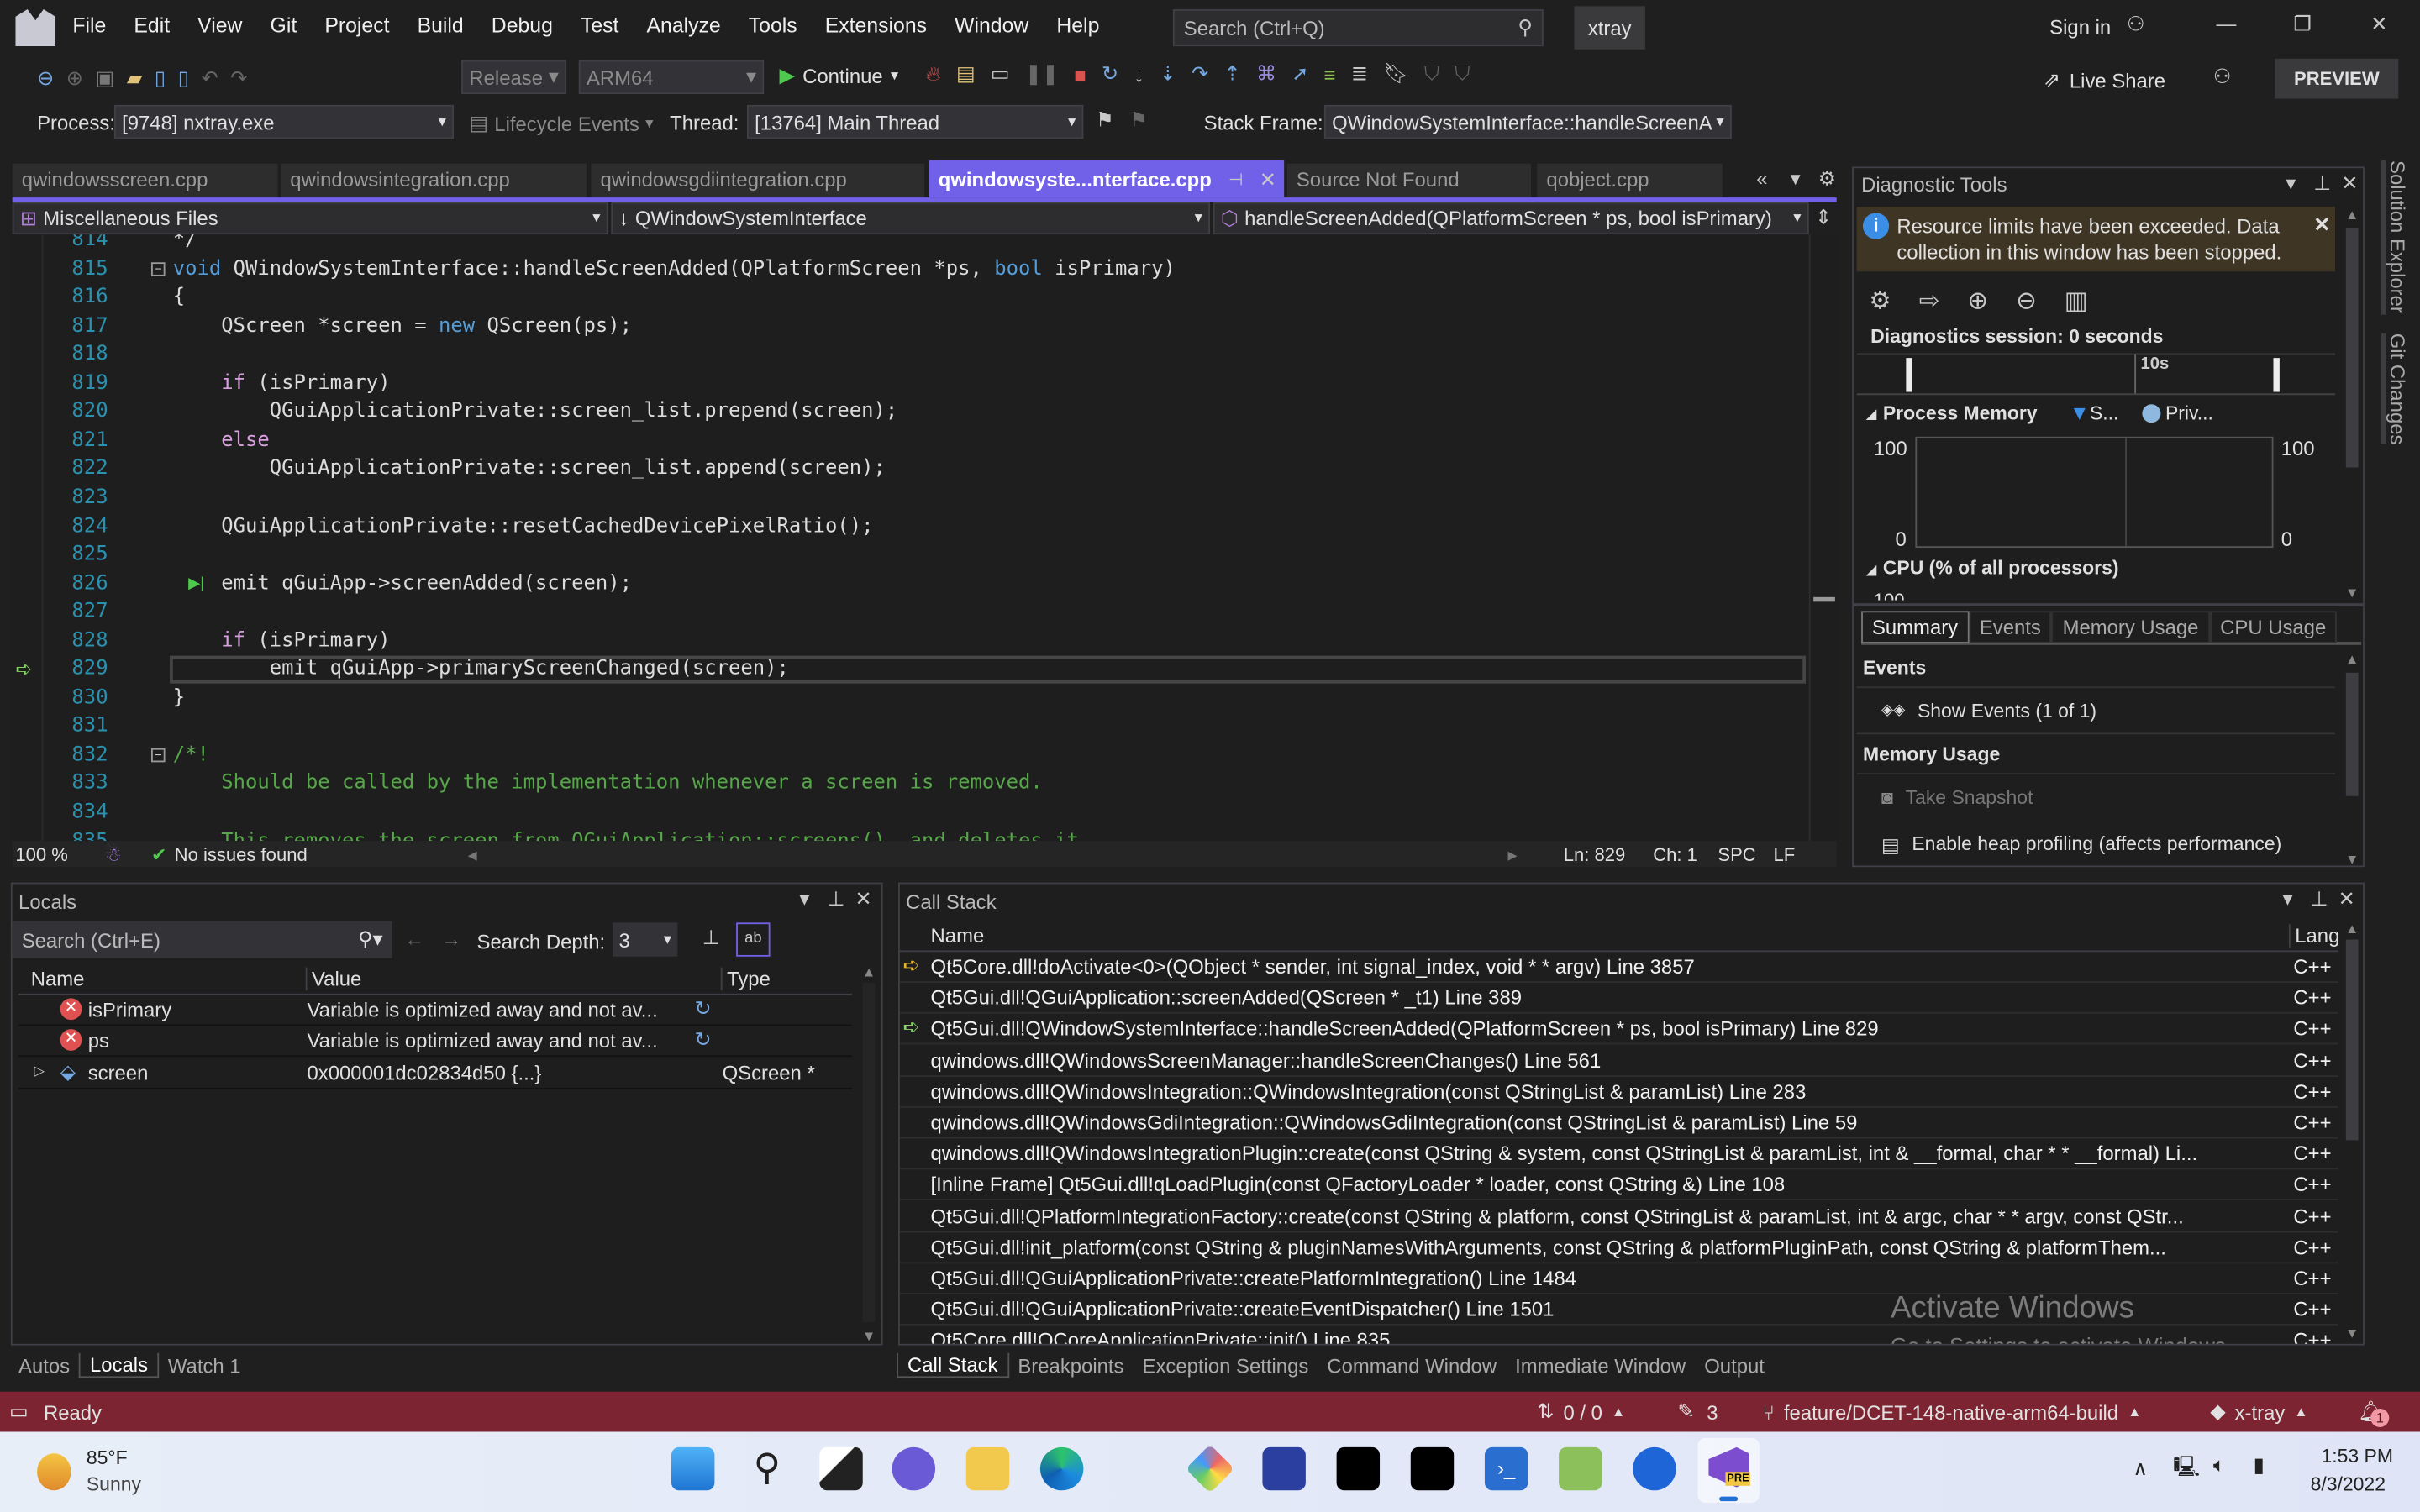 This screenshot has height=1512, width=2420. I want to click on uncomment-icon: ≣, so click(1359, 73).